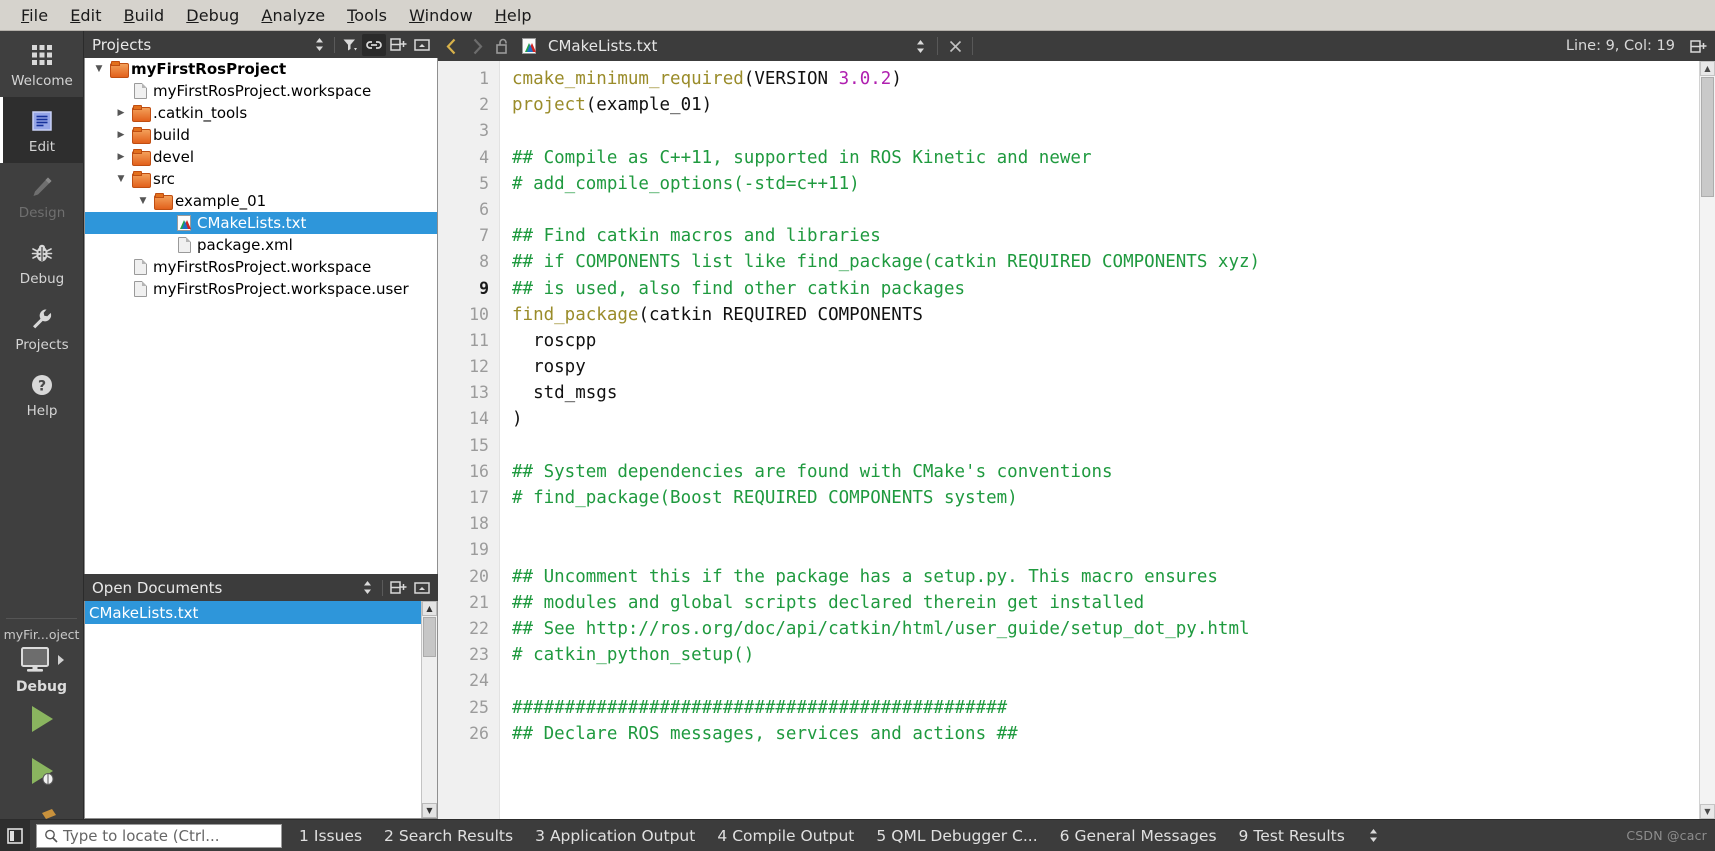  I want to click on toolbar-divider, so click(973, 46).